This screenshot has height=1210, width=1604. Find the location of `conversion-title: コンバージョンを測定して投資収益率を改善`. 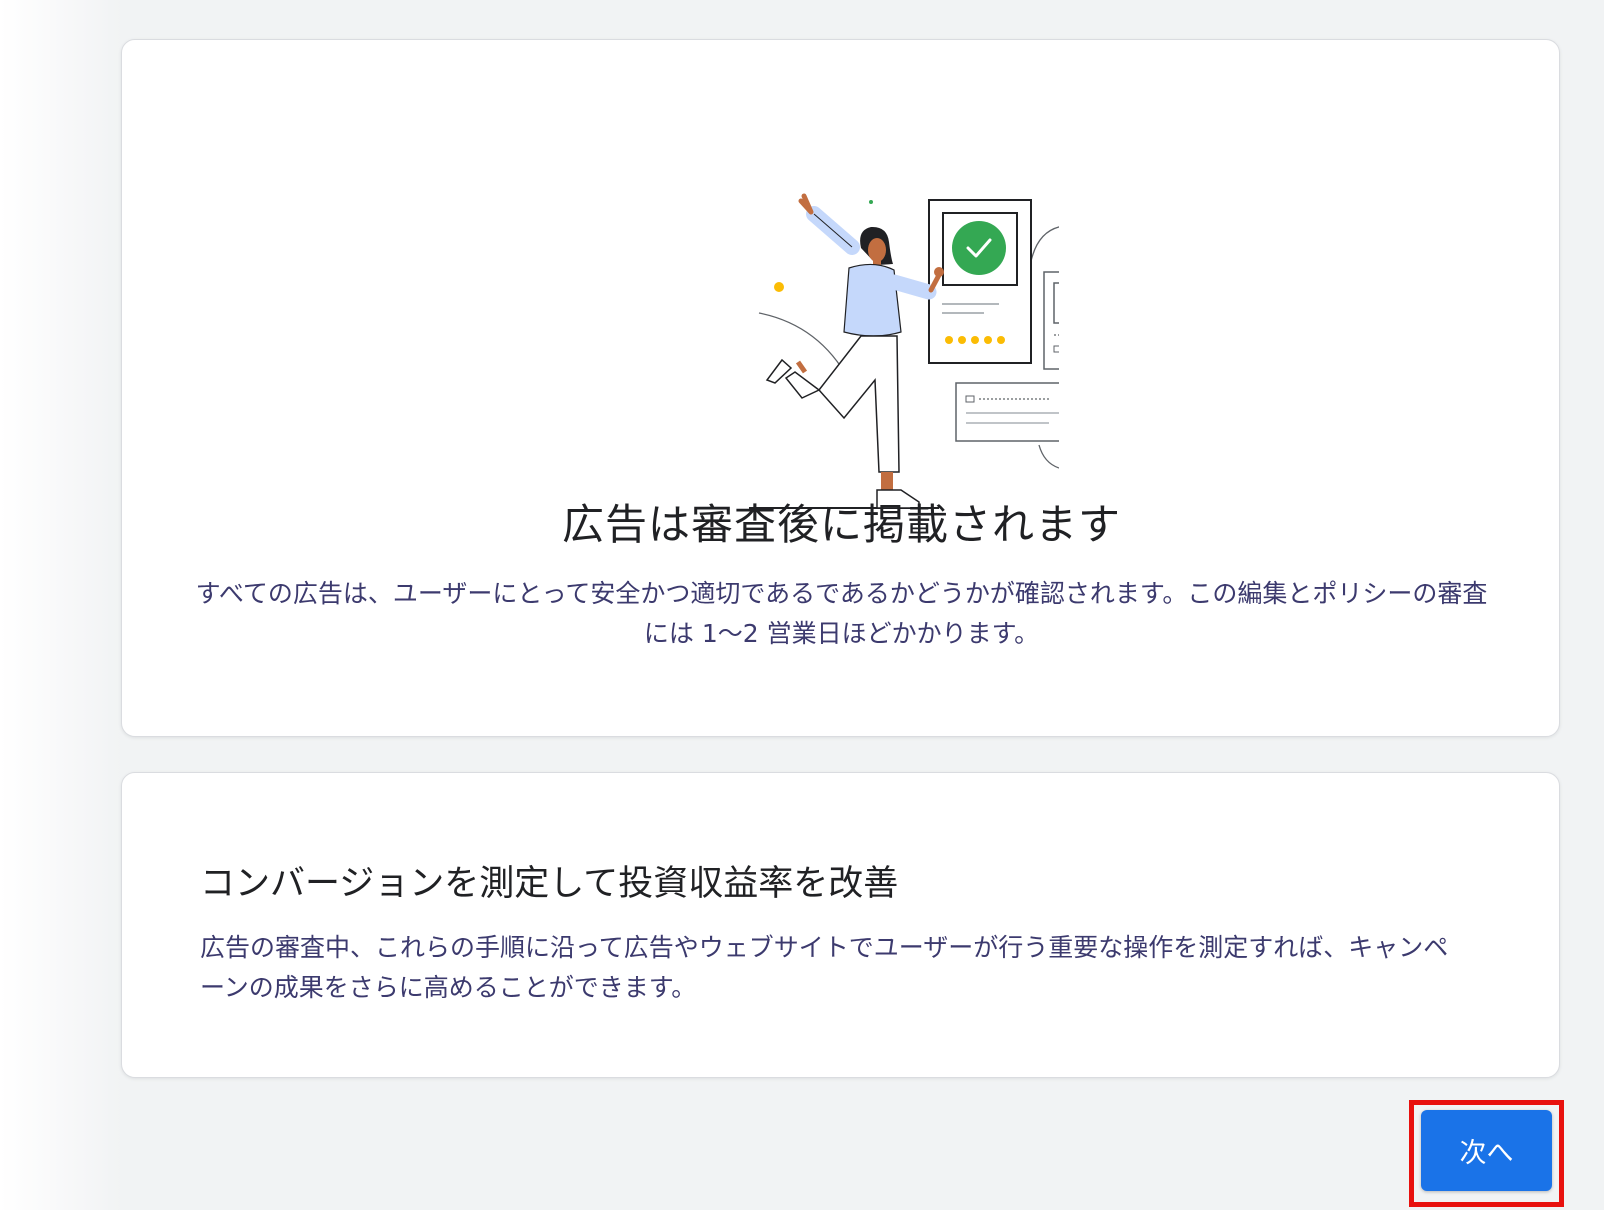

conversion-title: コンバージョンを測定して投資収益率を改善 is located at coordinates (549, 884).